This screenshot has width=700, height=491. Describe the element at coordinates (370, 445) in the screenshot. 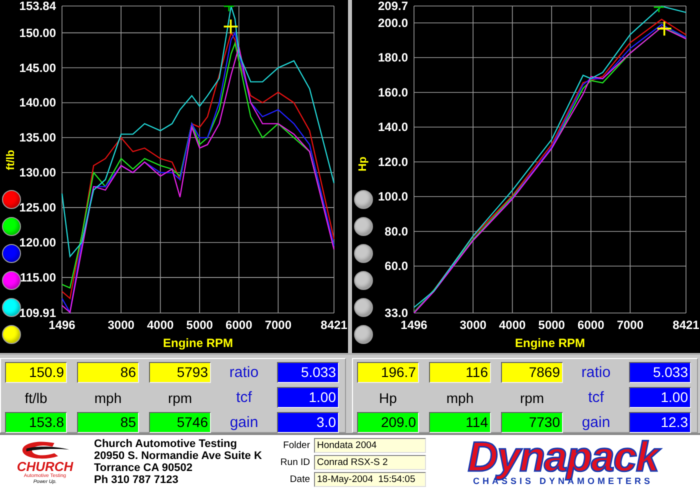

I see `info-field: Hondata 2004` at that location.